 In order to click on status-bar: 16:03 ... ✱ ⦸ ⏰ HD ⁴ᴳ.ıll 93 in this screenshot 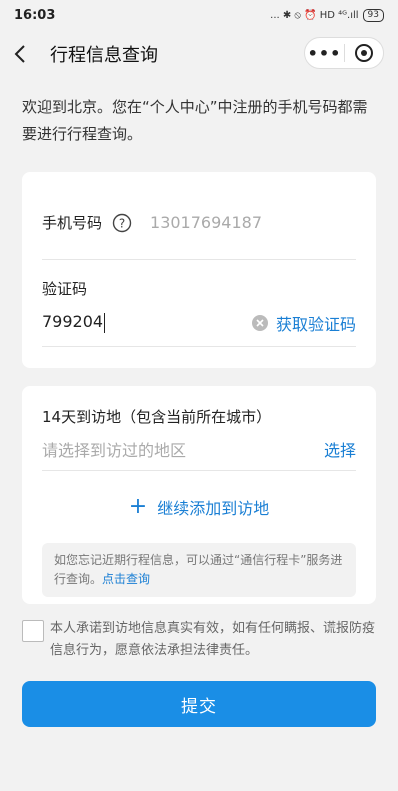, I will do `click(199, 15)`.